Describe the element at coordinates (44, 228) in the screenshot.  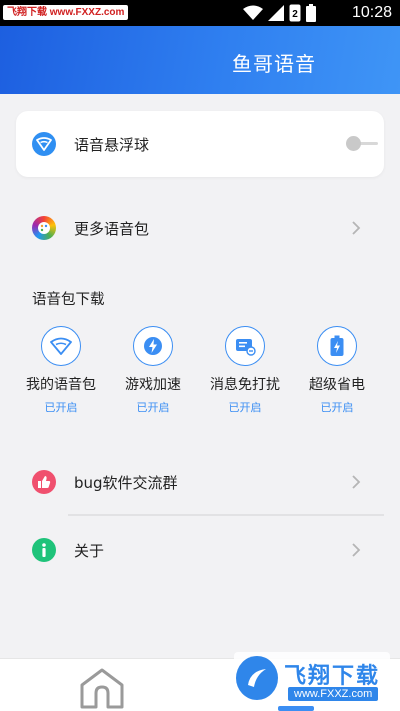
I see `palette-icon` at that location.